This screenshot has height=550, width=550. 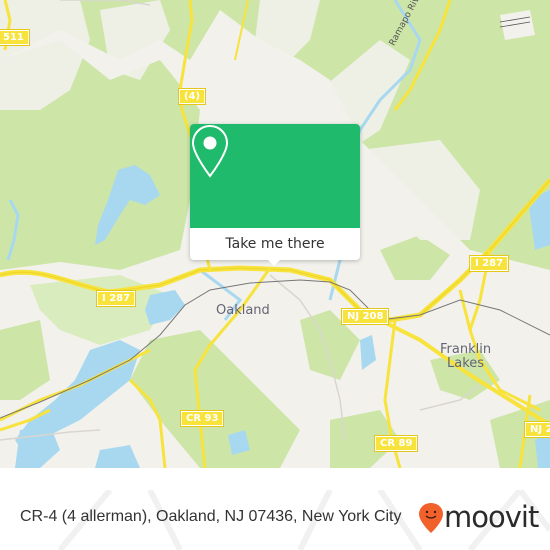 What do you see at coordinates (116, 298) in the screenshot?
I see `road-shield-i287-west: I 287` at bounding box center [116, 298].